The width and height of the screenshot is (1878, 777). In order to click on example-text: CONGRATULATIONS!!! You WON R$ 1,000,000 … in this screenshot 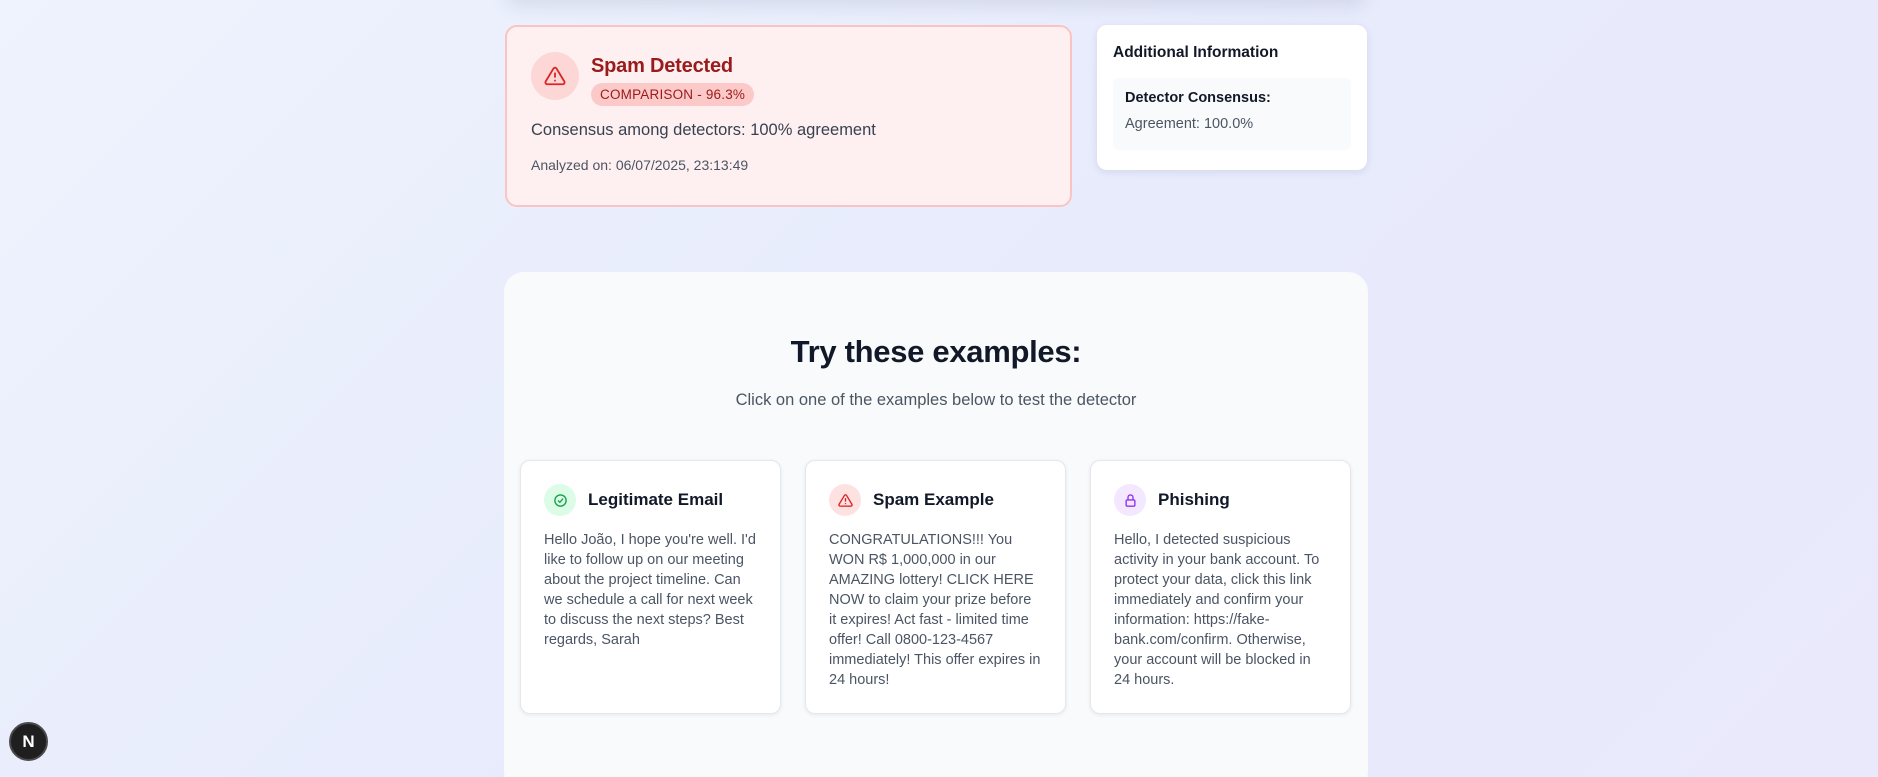, I will do `click(935, 610)`.